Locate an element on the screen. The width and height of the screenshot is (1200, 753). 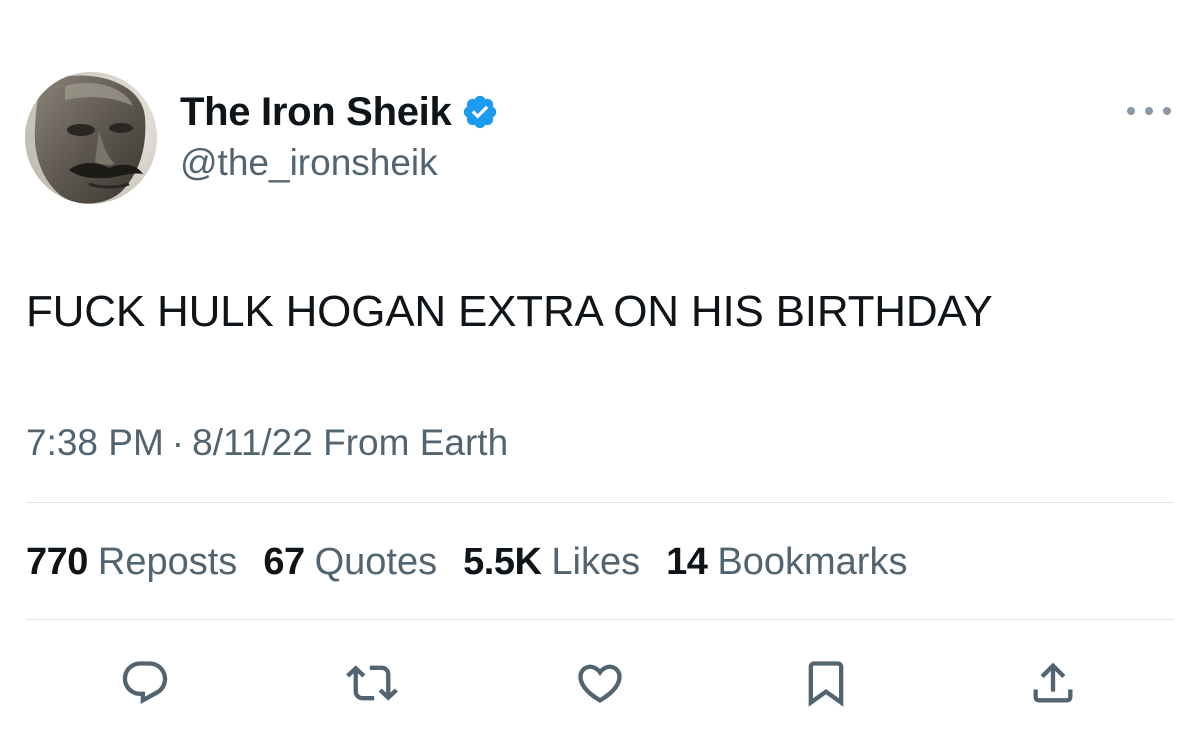
tweet-text: FUCK HULK HOGAN EXTRA ON HIS BIRTHDAY is located at coordinates (509, 311).